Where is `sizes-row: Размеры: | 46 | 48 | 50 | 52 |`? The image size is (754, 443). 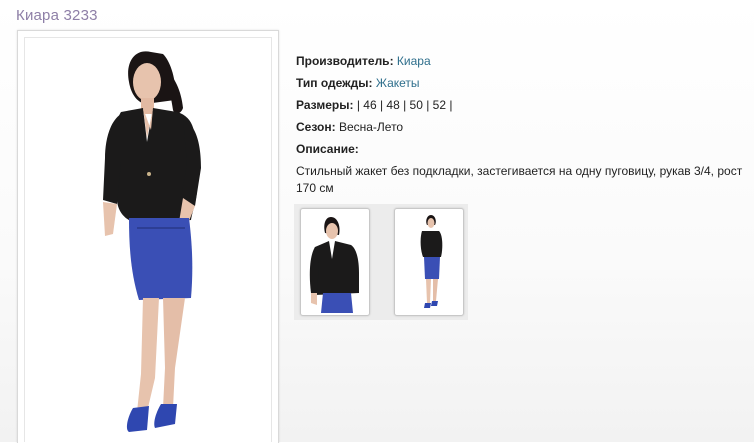 sizes-row: Размеры: | 46 | 48 | 50 | 52 | is located at coordinates (374, 105).